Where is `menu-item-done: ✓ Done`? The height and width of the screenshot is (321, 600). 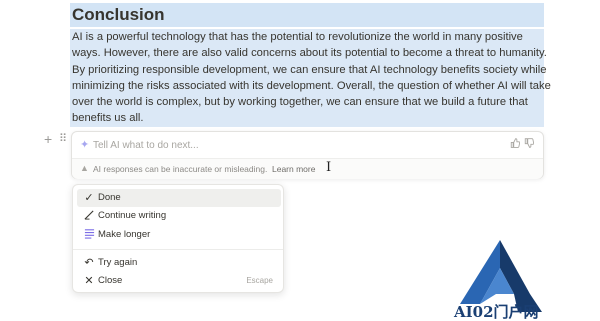 menu-item-done: ✓ Done is located at coordinates (179, 198).